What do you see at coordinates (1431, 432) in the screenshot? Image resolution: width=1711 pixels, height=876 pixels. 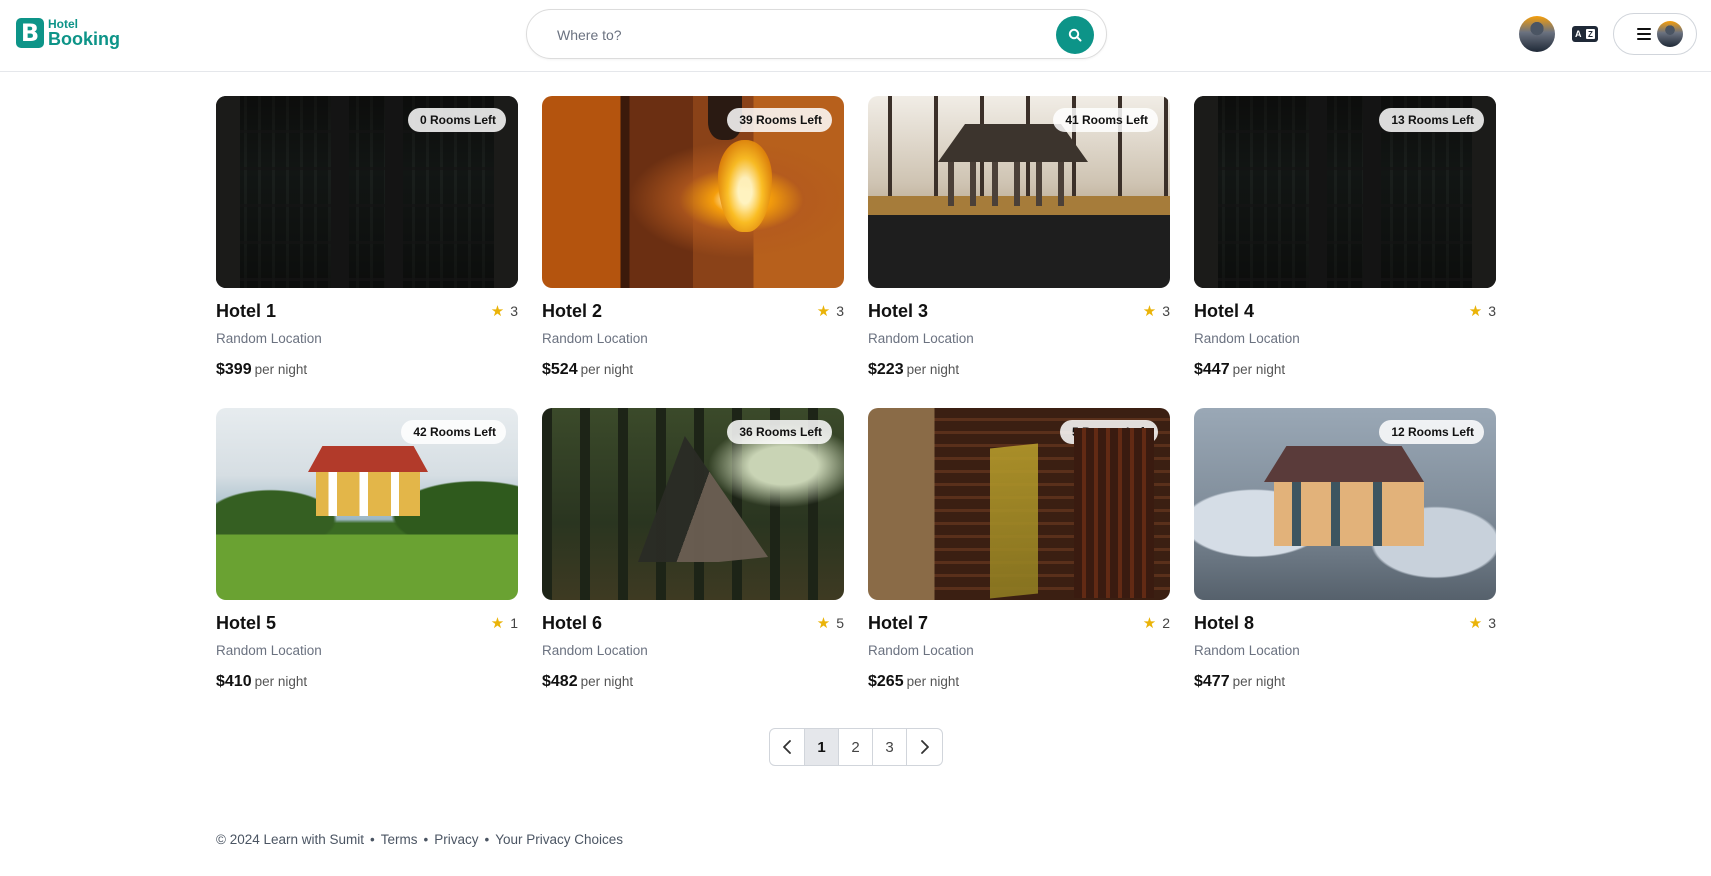 I see `rooms-left-badge: 12 Rooms Left` at bounding box center [1431, 432].